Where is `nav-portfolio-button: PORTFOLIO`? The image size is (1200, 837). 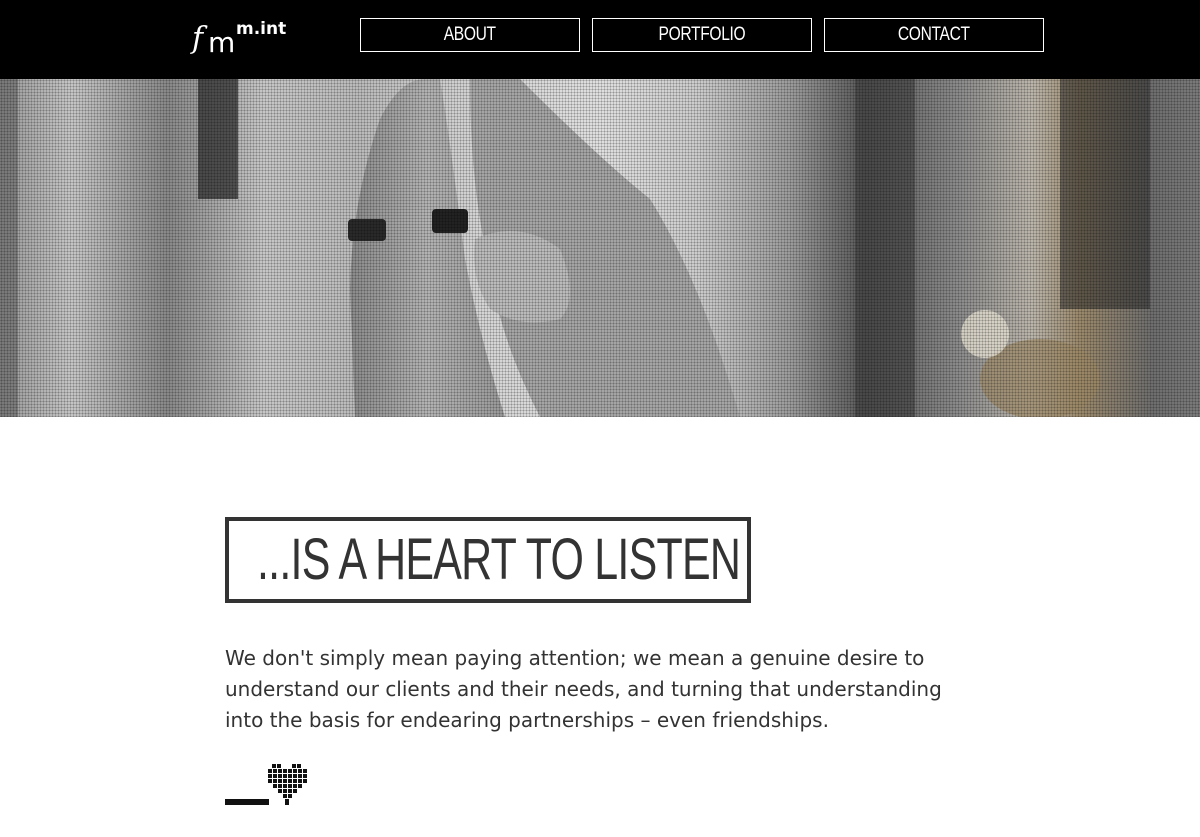
nav-portfolio-button: PORTFOLIO is located at coordinates (702, 35).